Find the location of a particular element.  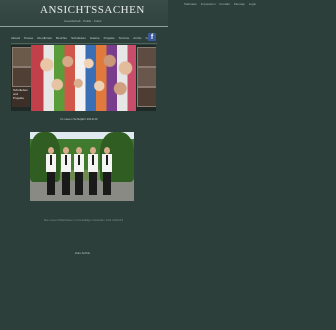

top-link-kontakt: Kontakt is located at coordinates (225, 4).